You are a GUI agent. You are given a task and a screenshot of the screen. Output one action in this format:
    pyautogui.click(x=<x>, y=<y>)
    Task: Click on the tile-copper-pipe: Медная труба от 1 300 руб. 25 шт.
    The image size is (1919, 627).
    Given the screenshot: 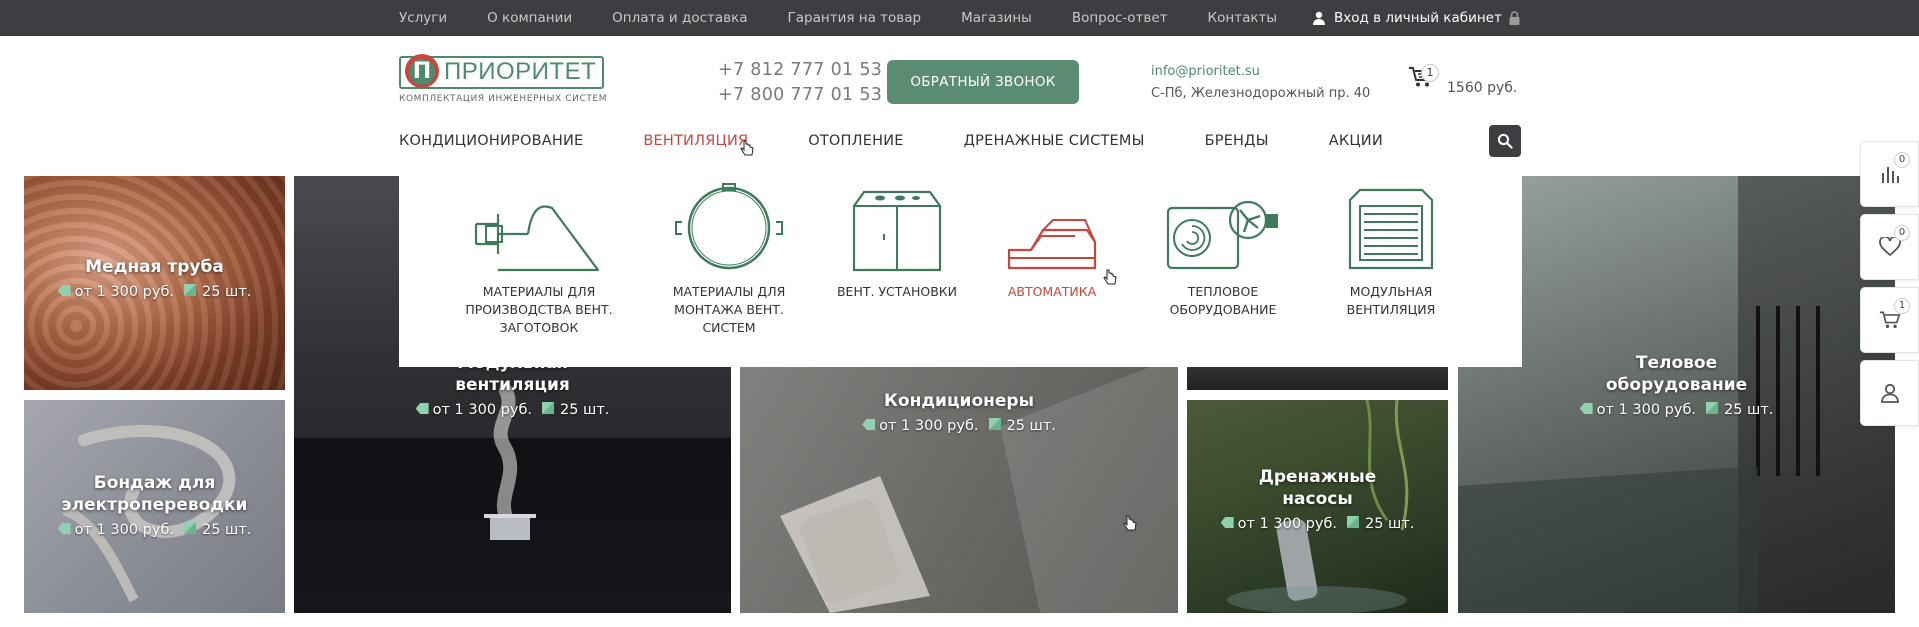 What is the action you would take?
    pyautogui.click(x=154, y=283)
    